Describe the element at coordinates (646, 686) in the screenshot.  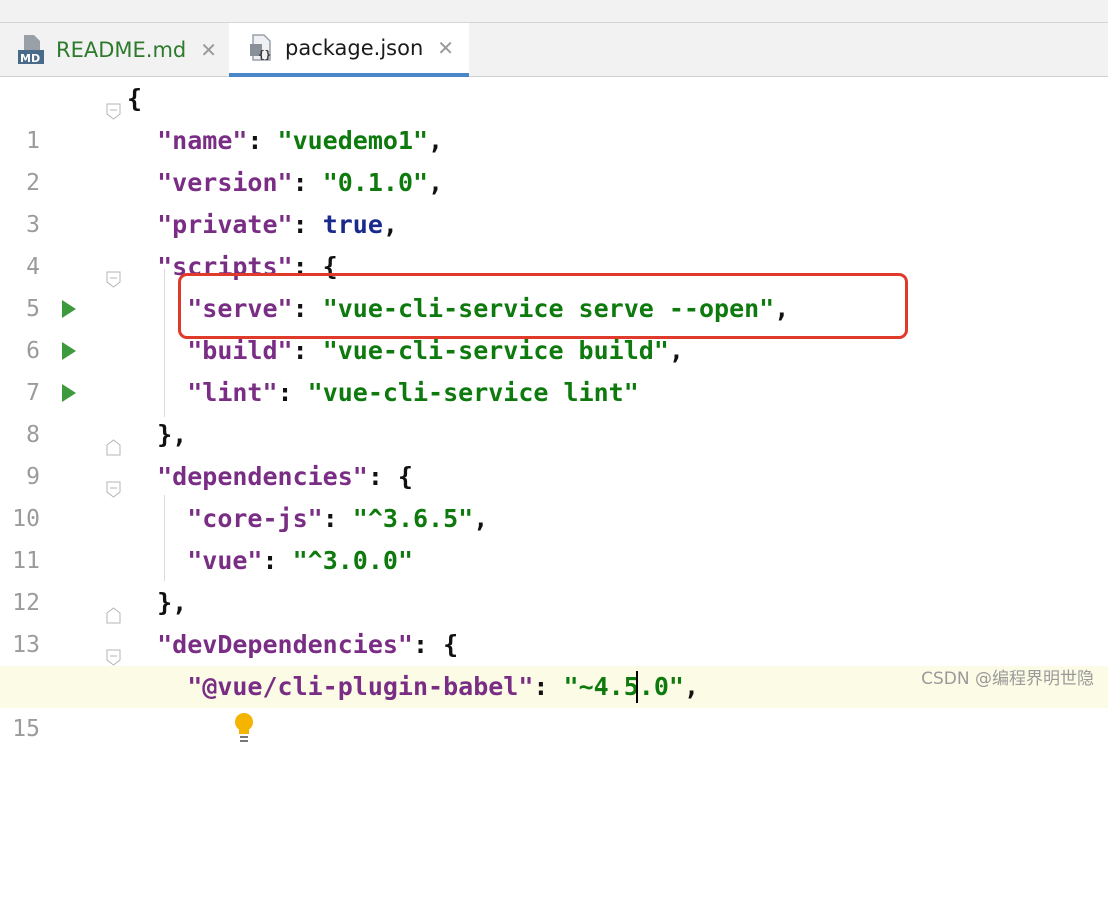
I see `json-string: .5.0"` at that location.